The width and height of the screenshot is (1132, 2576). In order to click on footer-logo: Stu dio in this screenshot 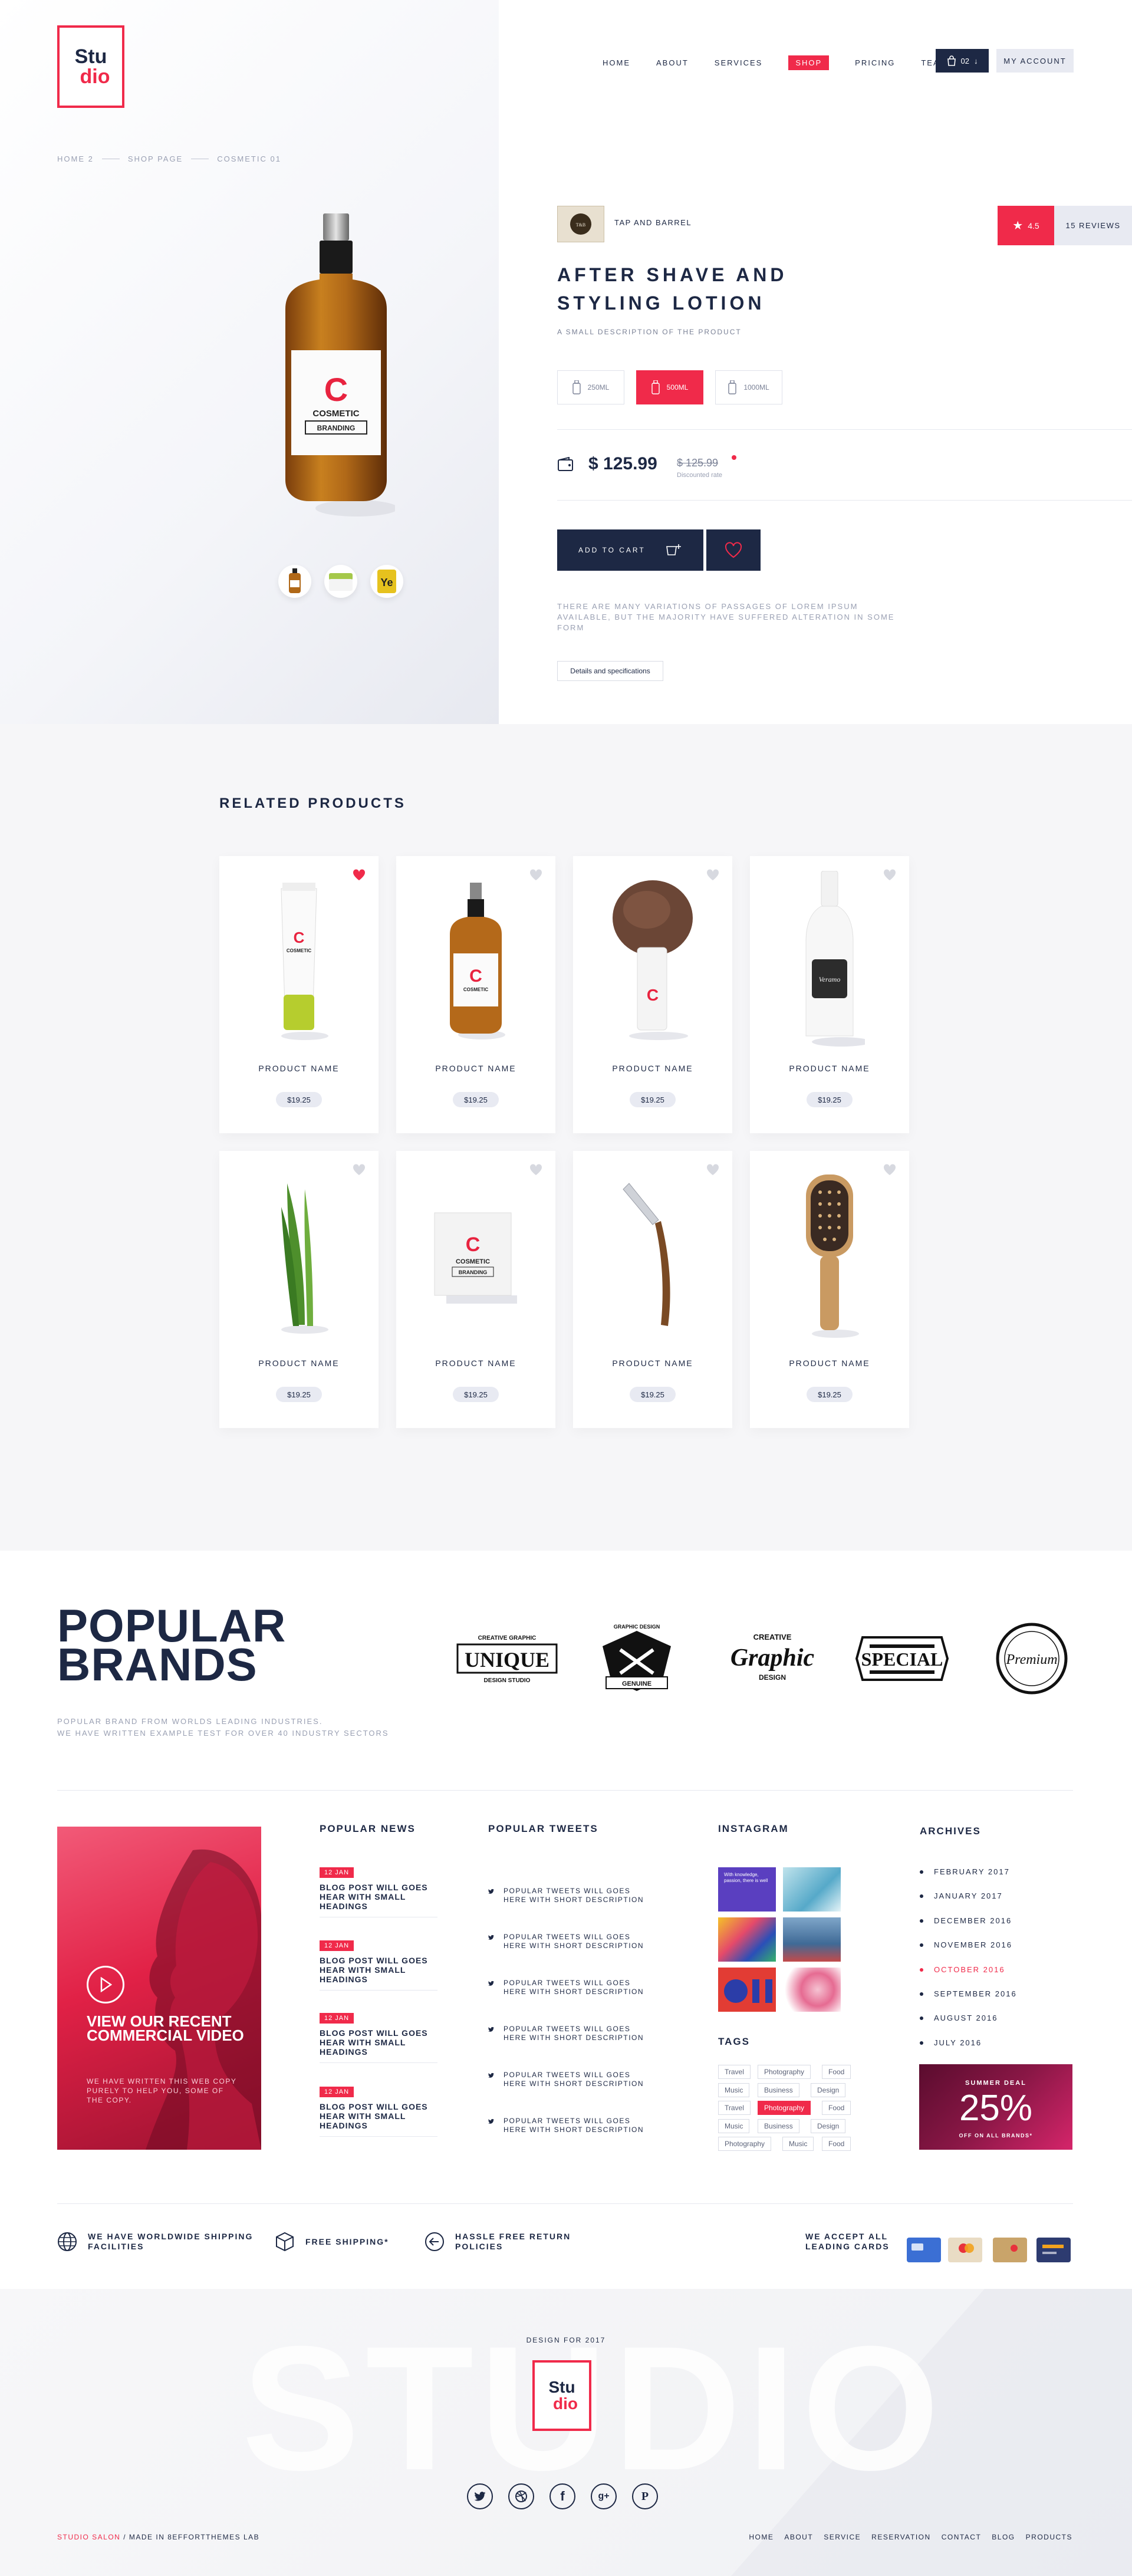, I will do `click(561, 2396)`.